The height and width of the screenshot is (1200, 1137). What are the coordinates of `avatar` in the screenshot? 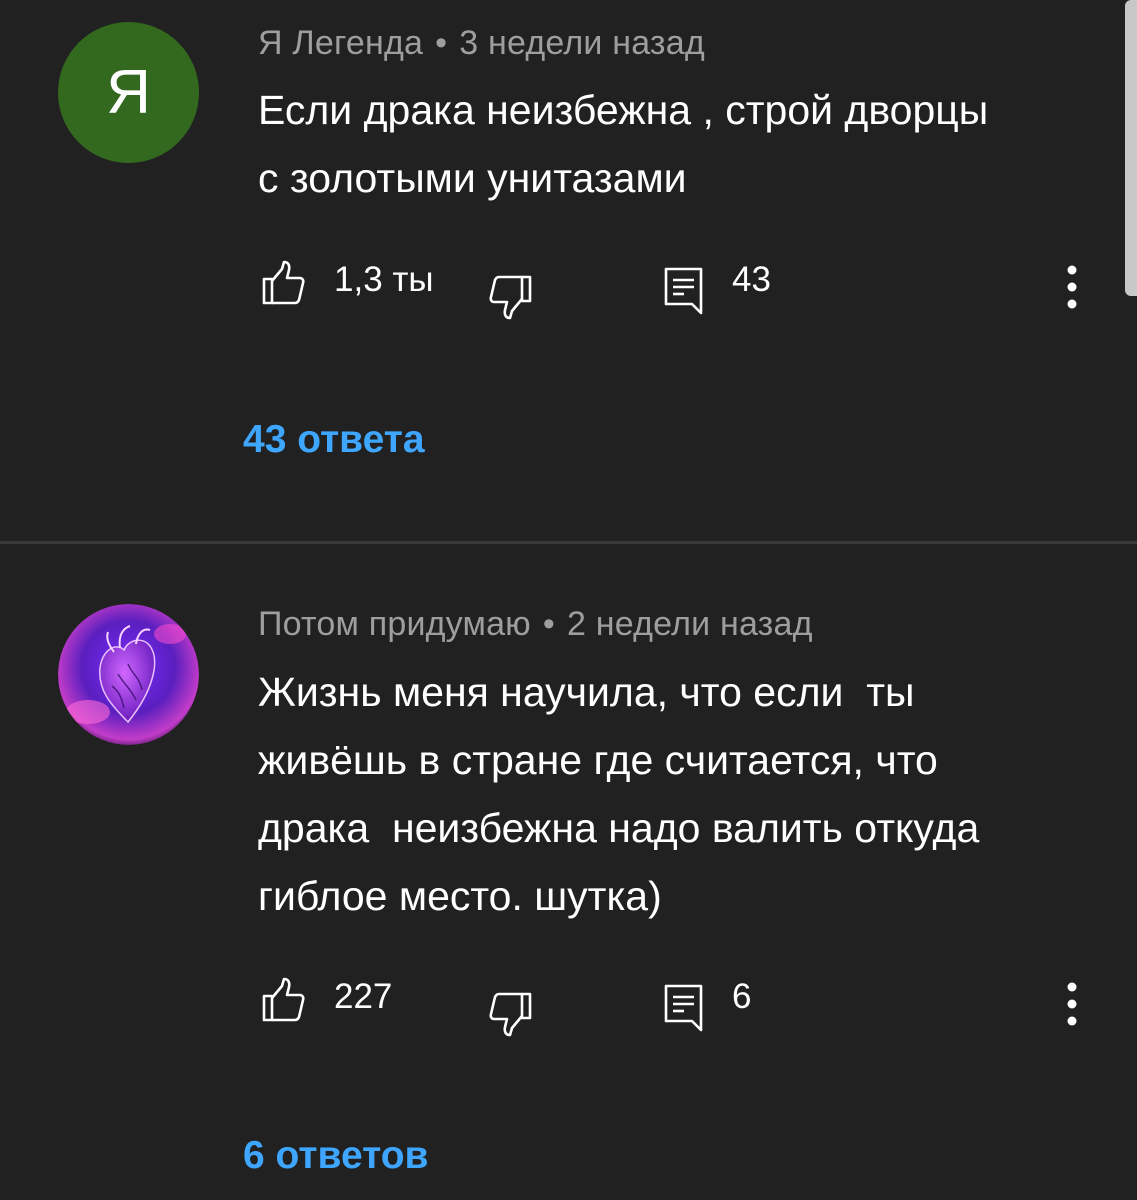 It's located at (128, 674).